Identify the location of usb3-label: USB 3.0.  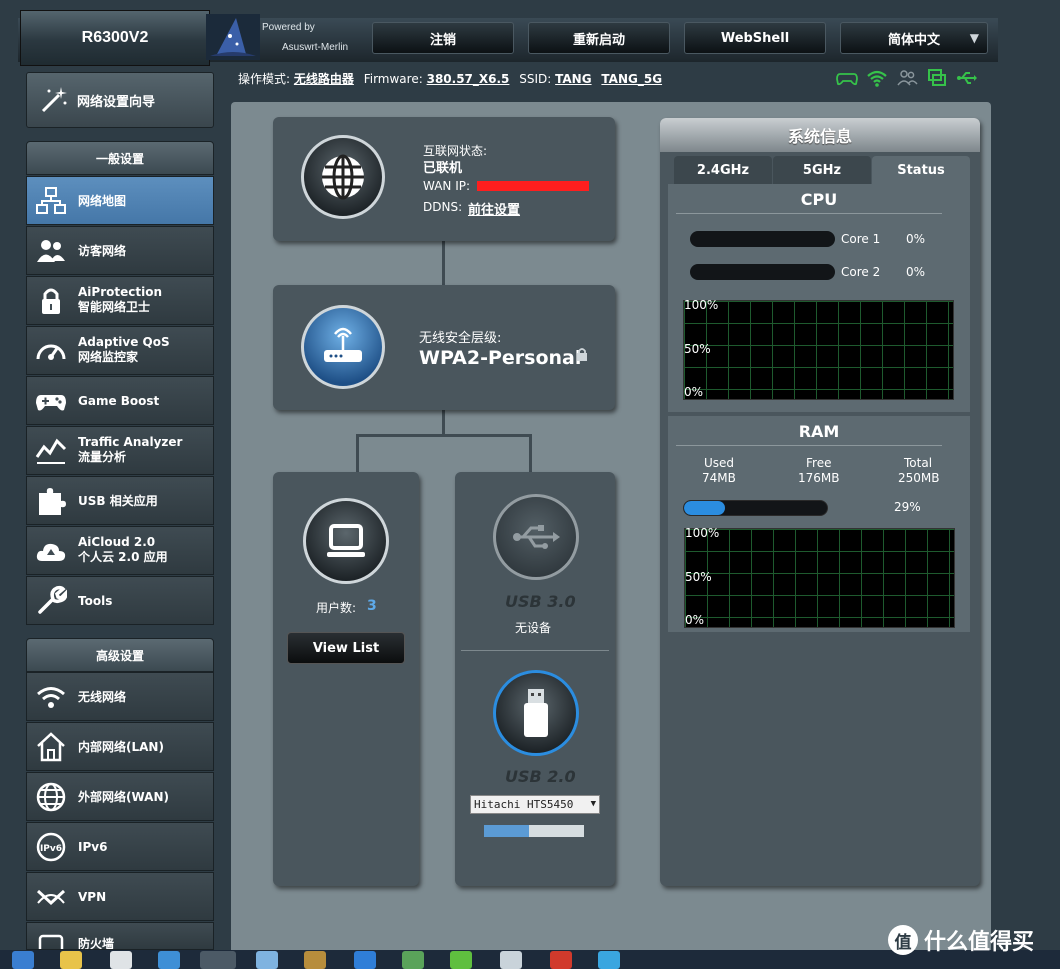
(540, 601).